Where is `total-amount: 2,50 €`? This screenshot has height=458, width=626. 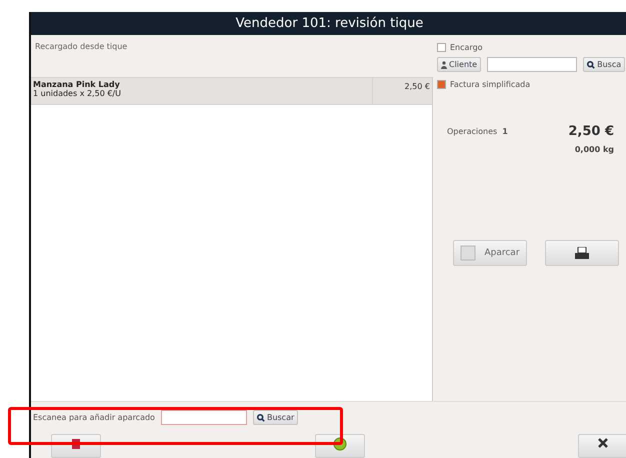
total-amount: 2,50 € is located at coordinates (591, 131).